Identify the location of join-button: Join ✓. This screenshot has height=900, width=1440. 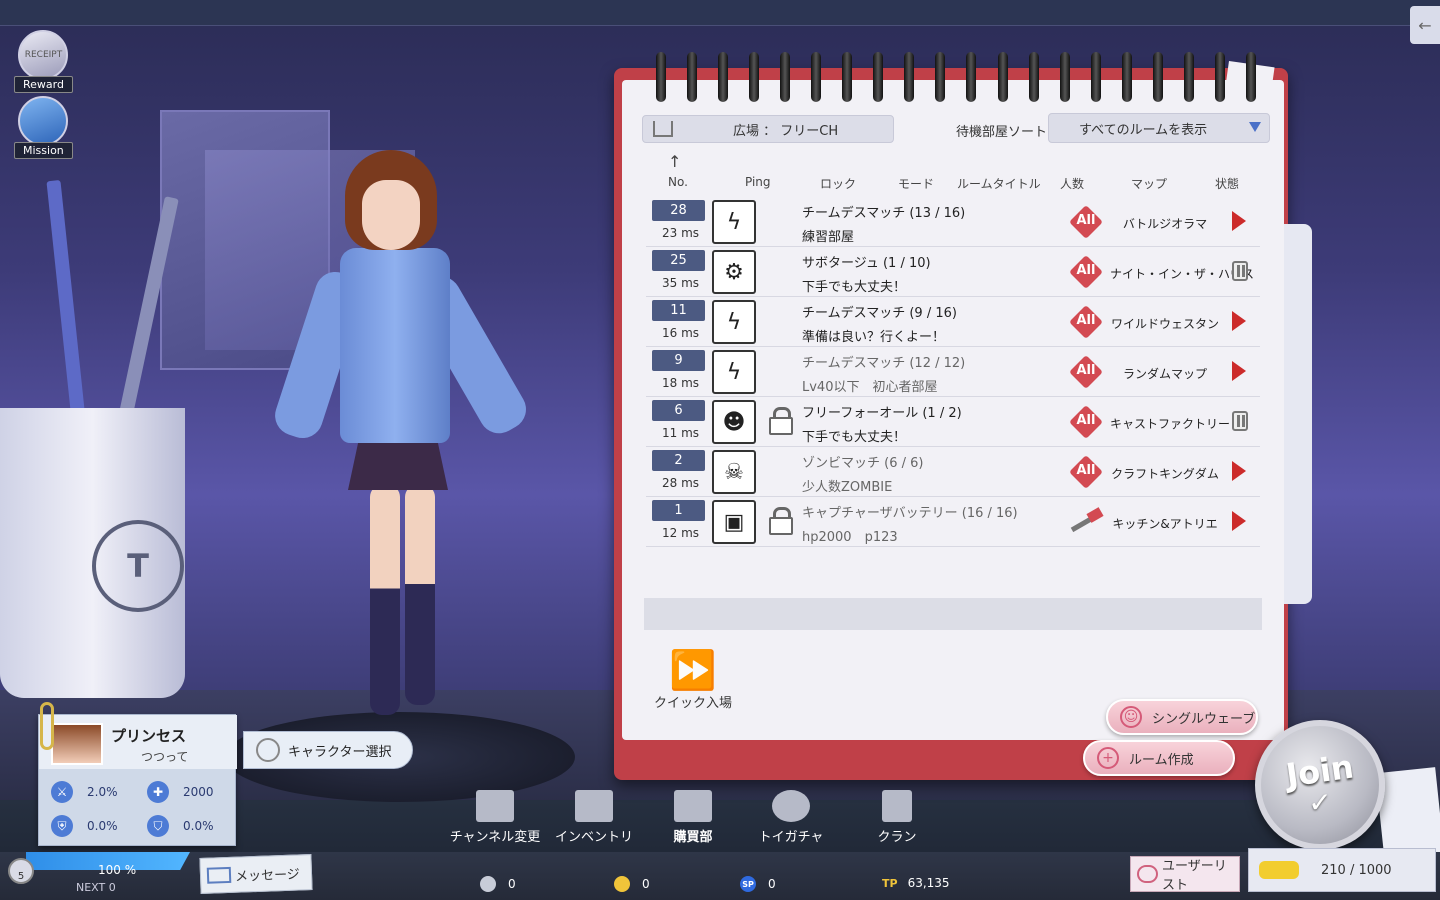
(1320, 785).